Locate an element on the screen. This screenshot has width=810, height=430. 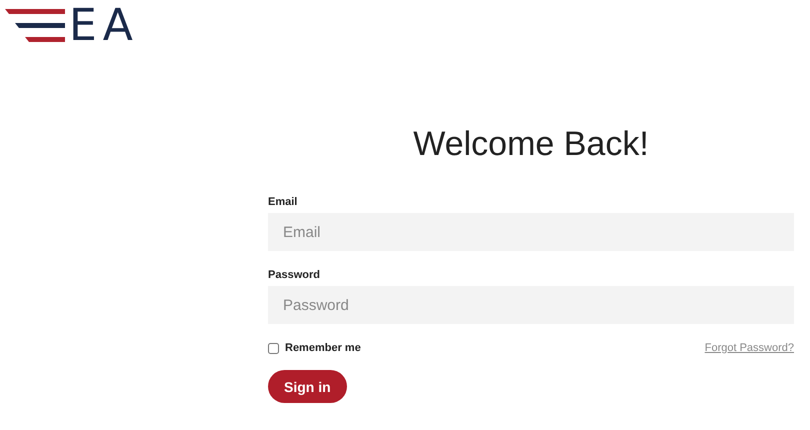
input-field: Password is located at coordinates (531, 305).